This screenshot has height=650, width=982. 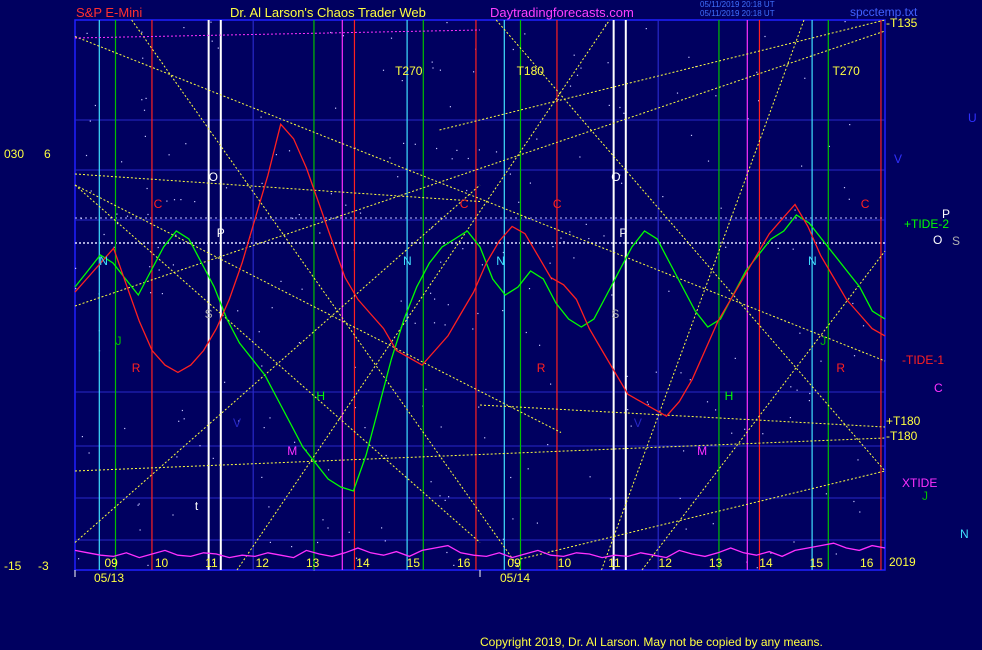 What do you see at coordinates (197, 506) in the screenshot?
I see `event-letter: t` at bounding box center [197, 506].